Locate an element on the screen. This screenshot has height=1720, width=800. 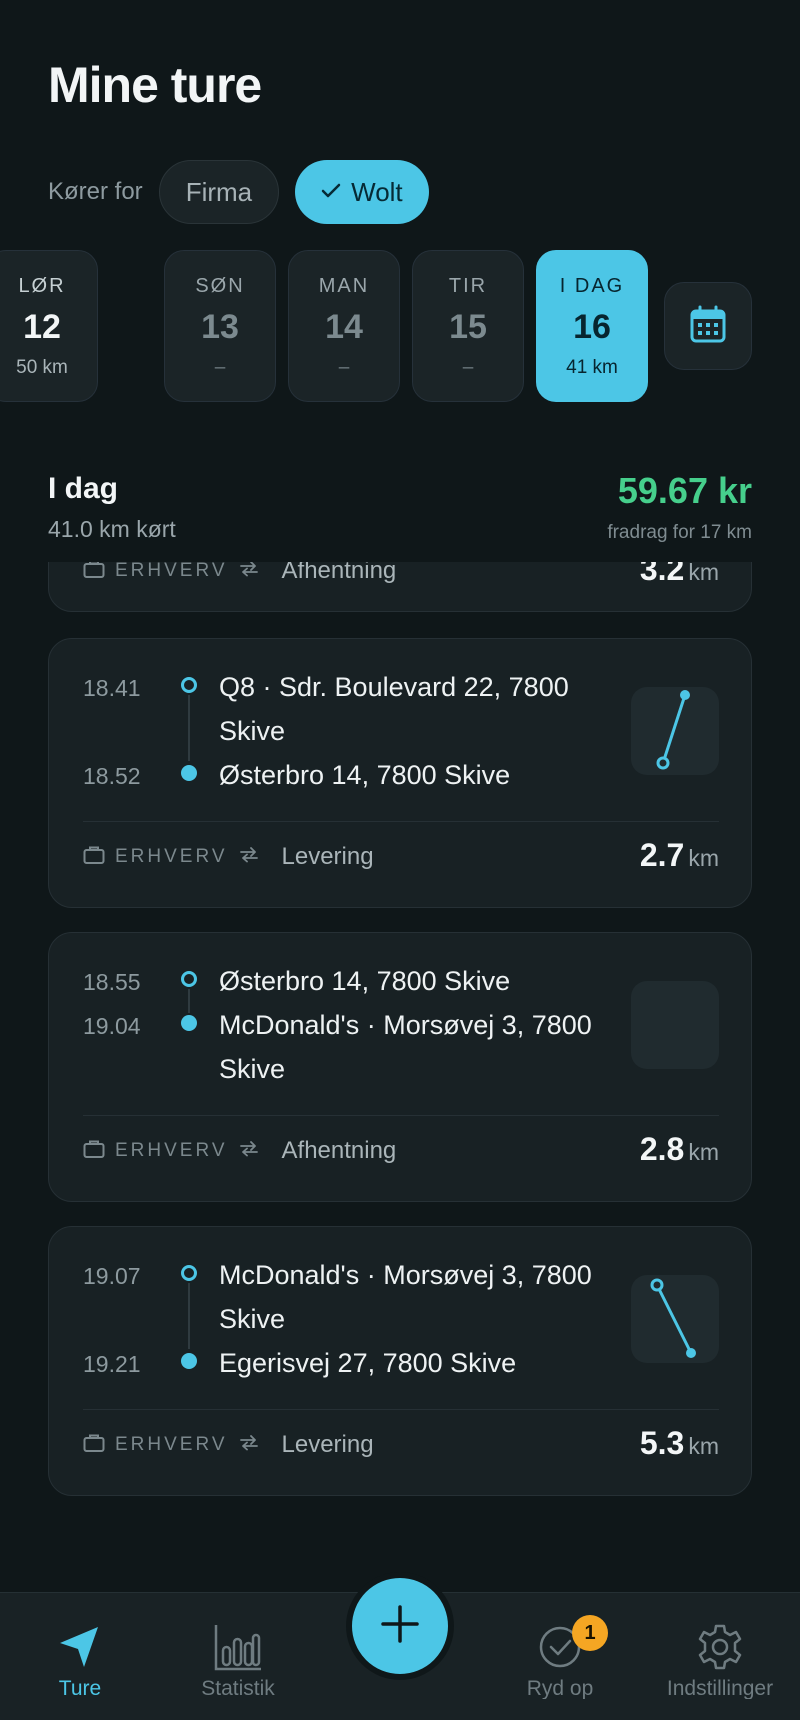
day-card-sat: LØR 12 50 km is located at coordinates (49, 326).